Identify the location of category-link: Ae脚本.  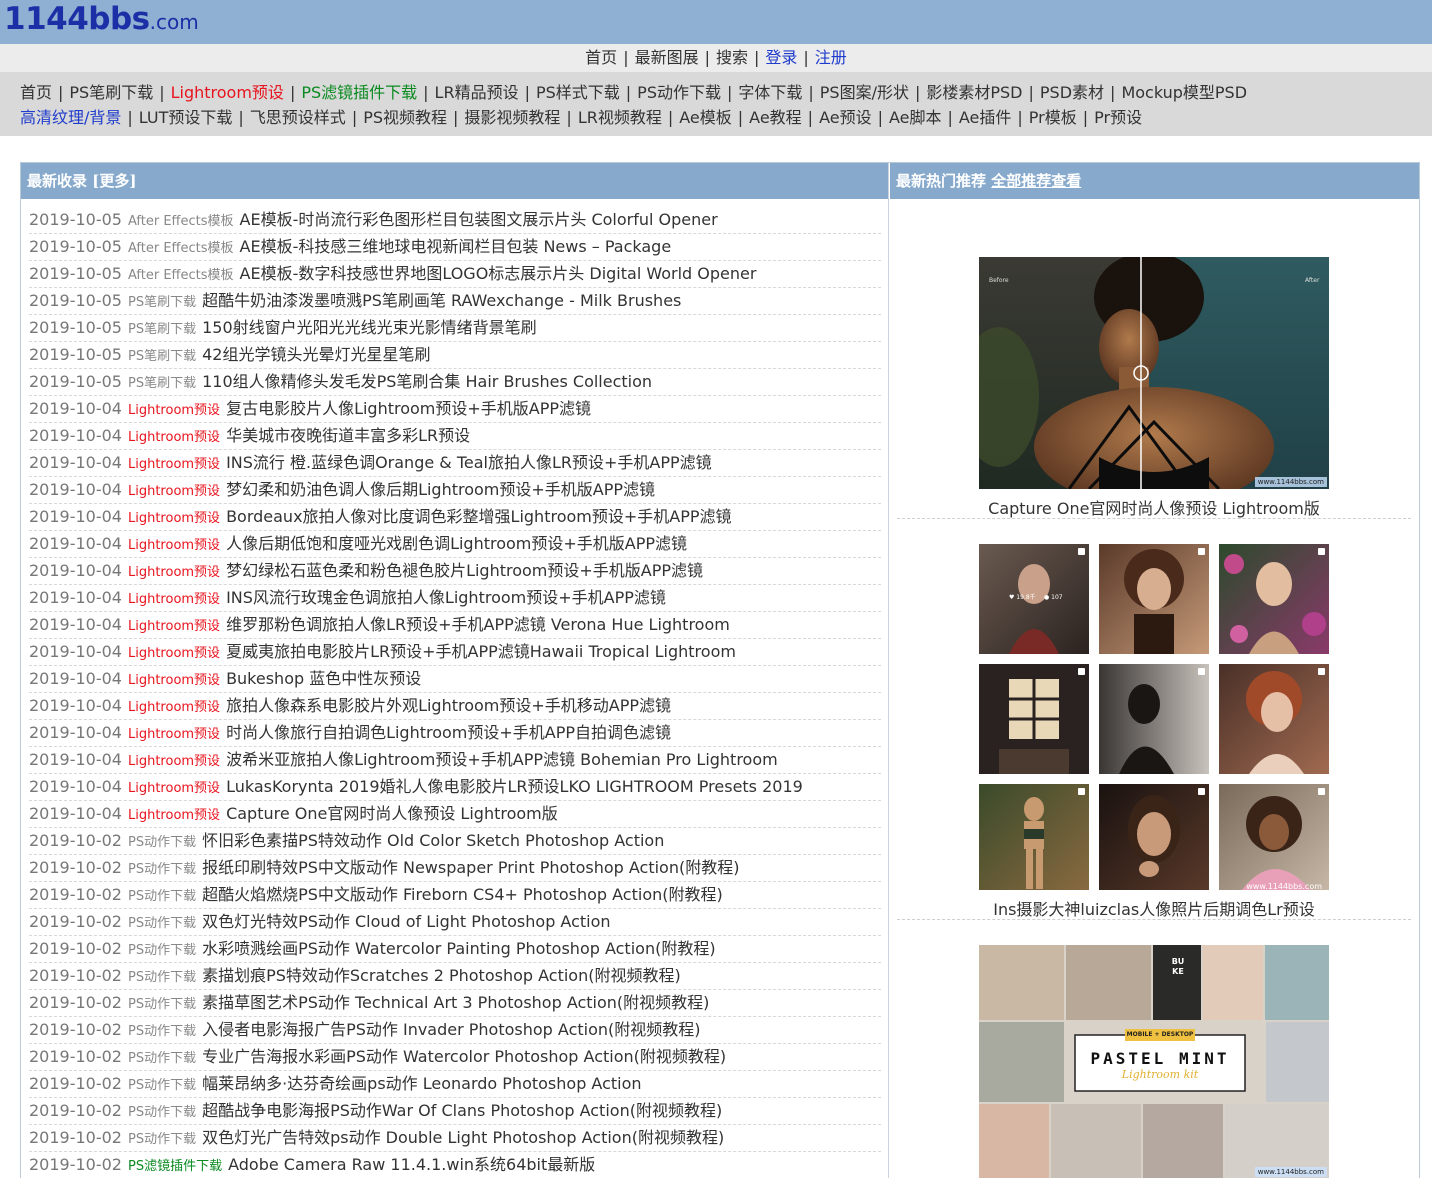
(915, 117).